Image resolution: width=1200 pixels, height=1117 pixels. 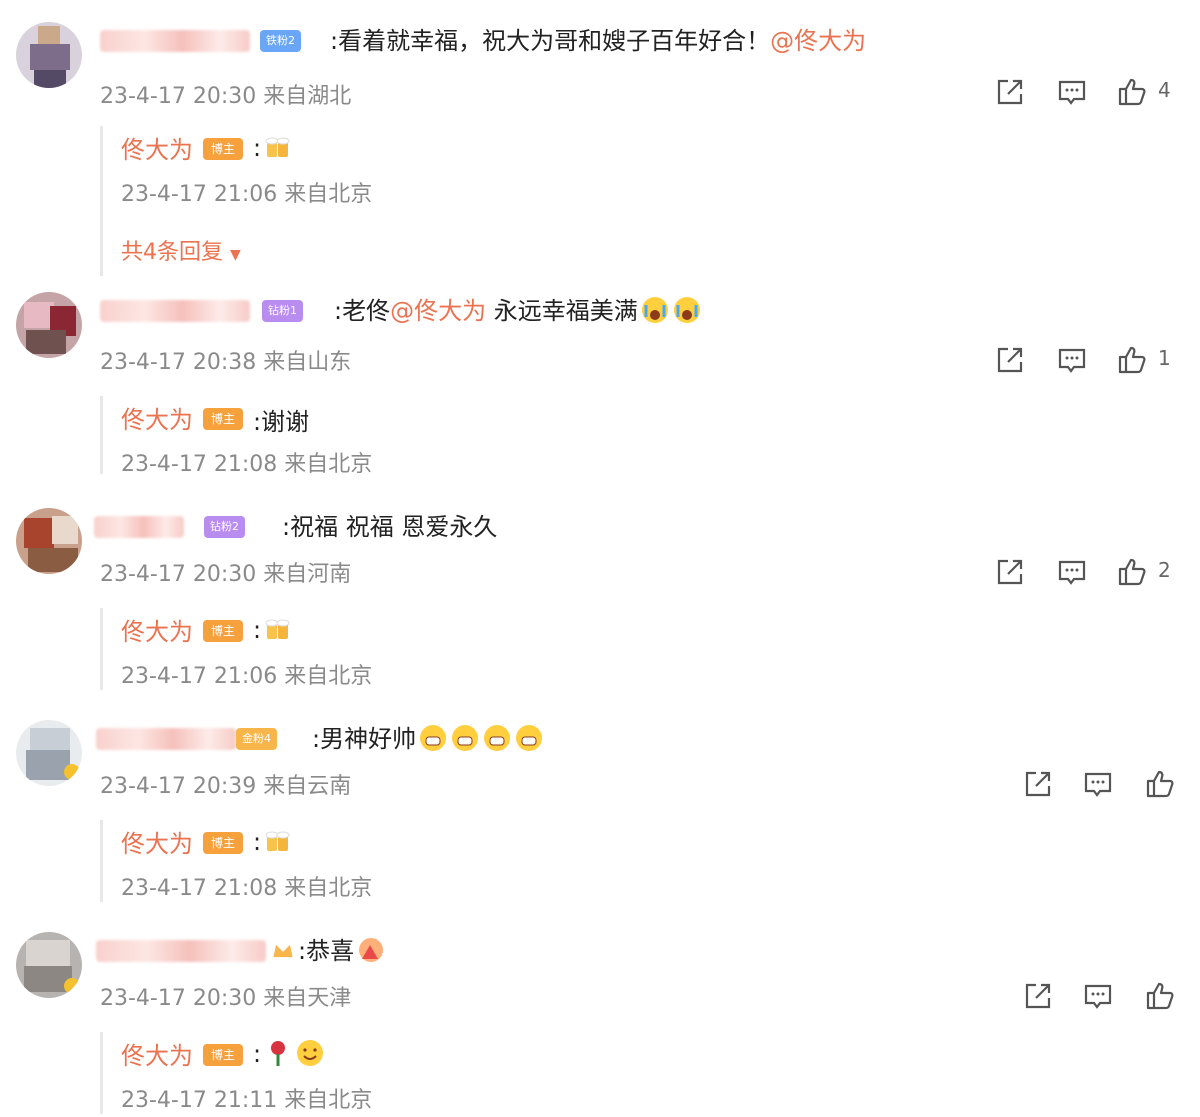 I want to click on comment-text: :恭喜, so click(x=342, y=951).